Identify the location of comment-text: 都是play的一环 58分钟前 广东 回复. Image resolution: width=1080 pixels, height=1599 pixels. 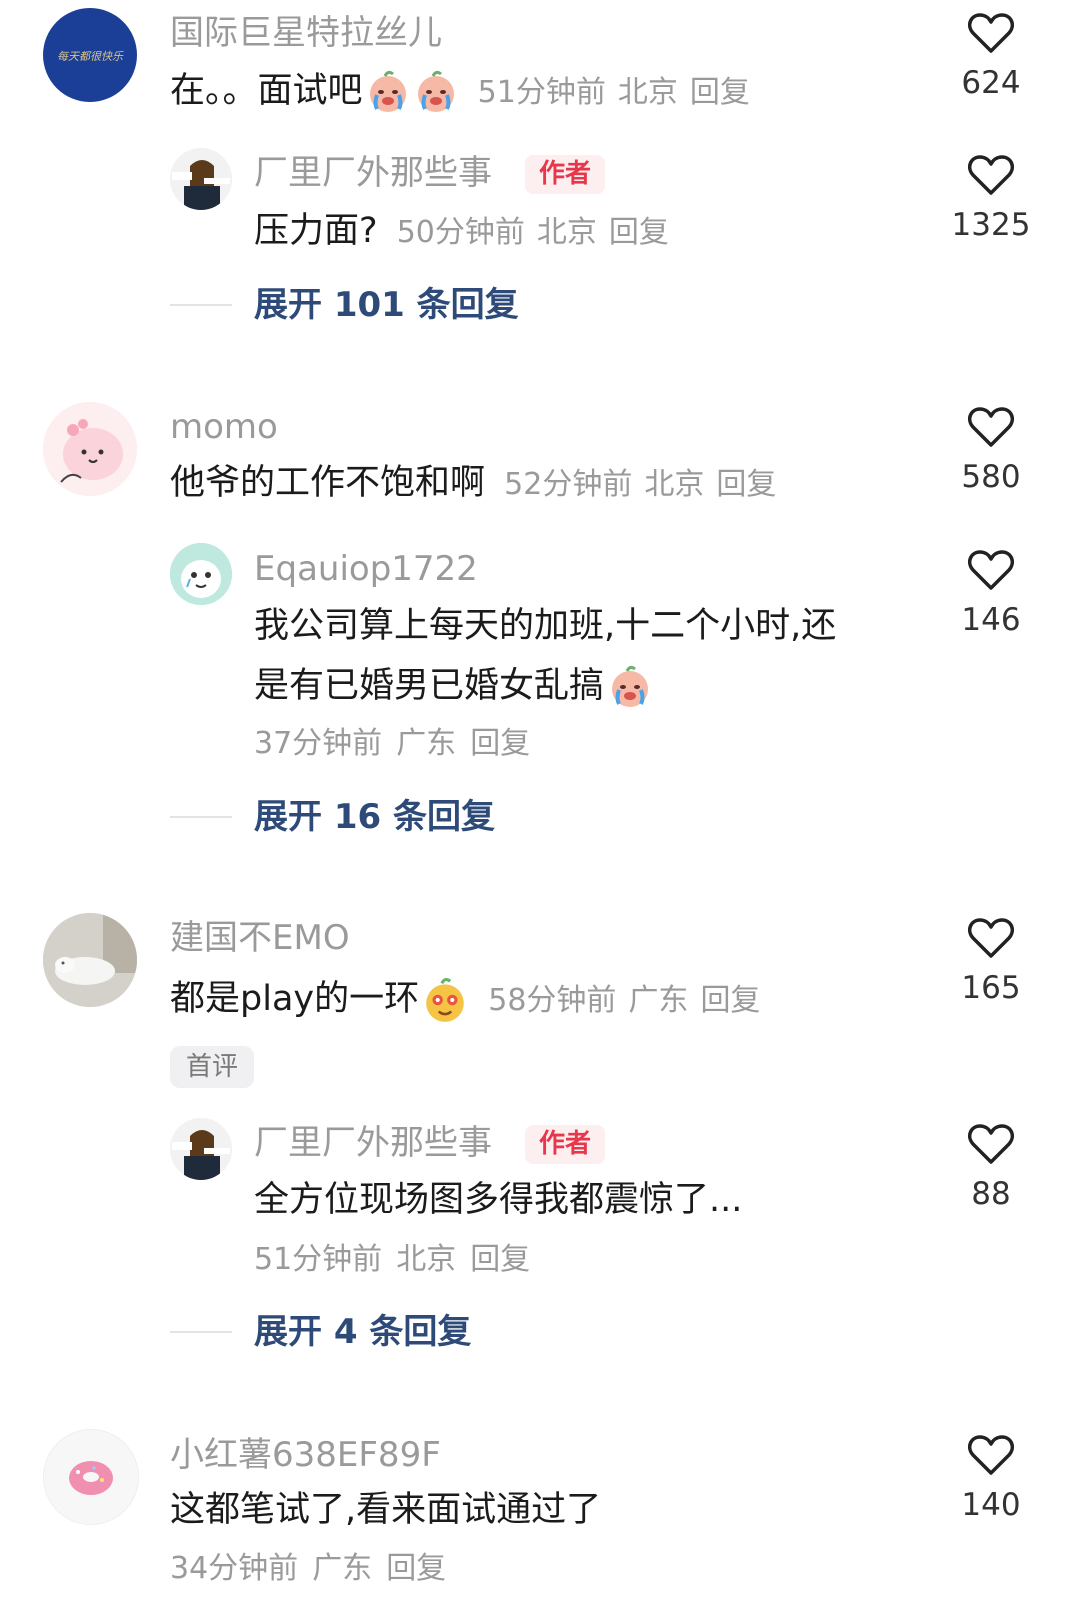
(465, 1000).